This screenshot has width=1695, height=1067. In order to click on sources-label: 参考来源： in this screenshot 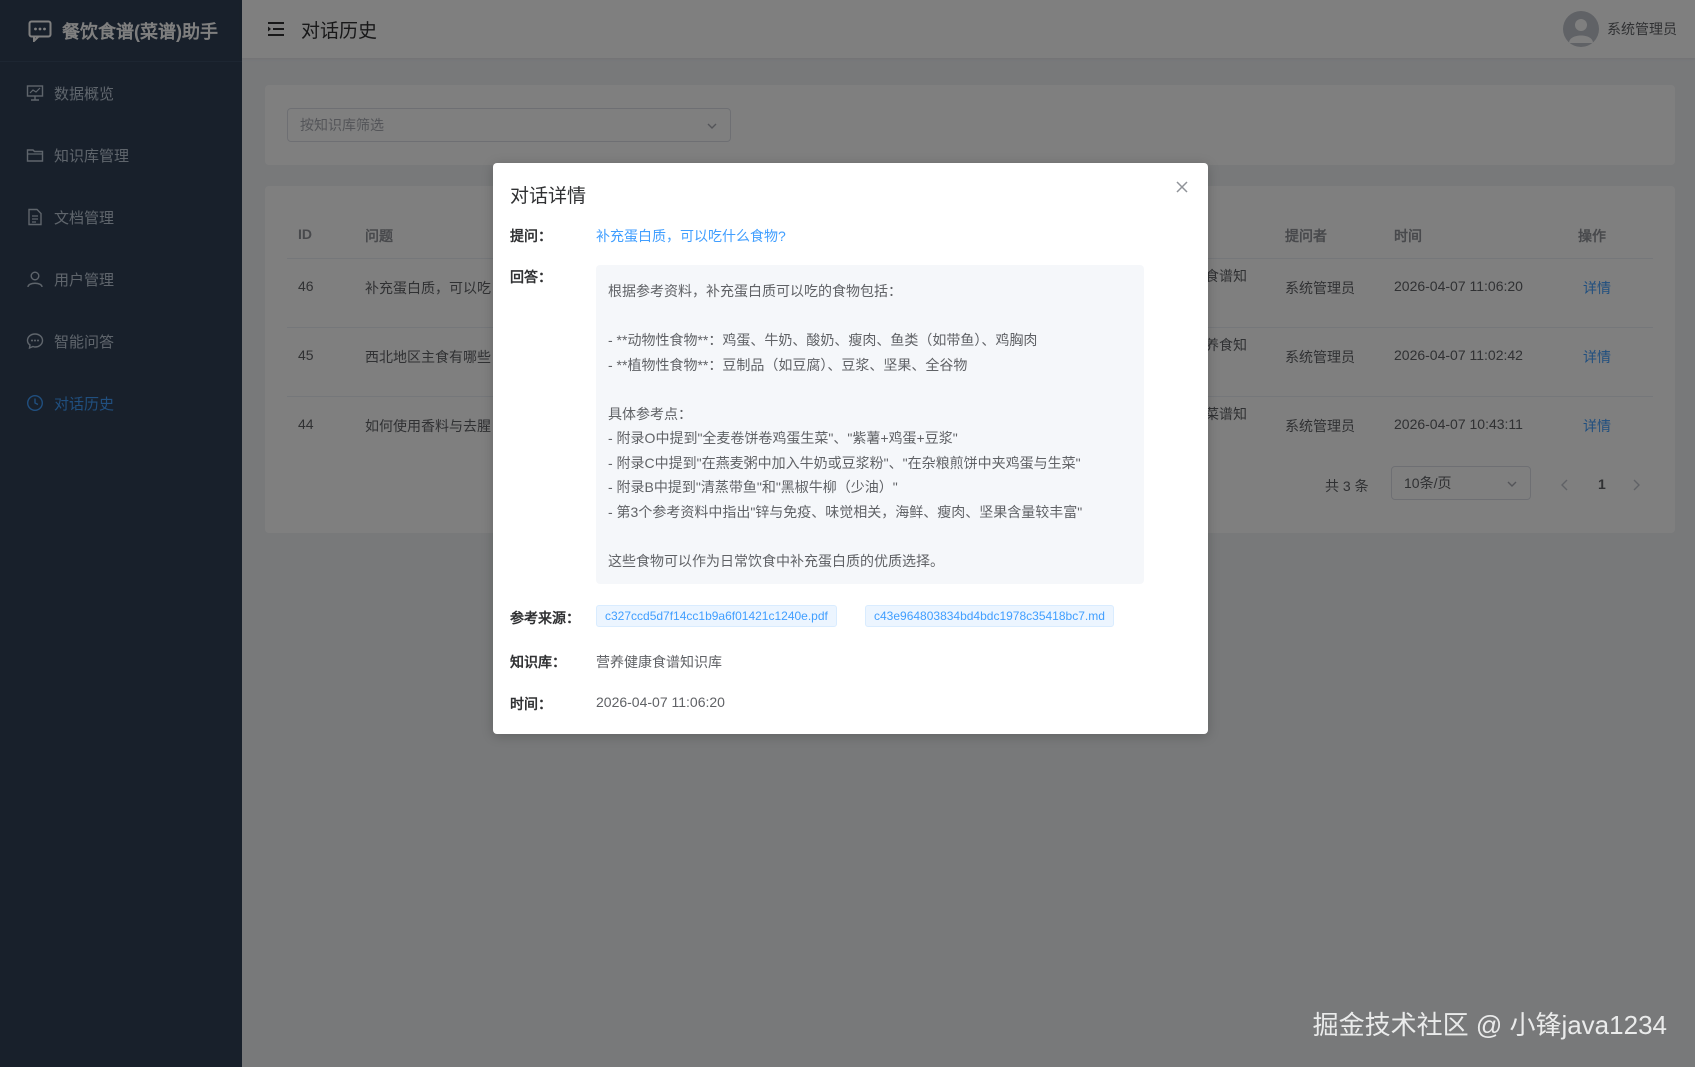, I will do `click(545, 618)`.